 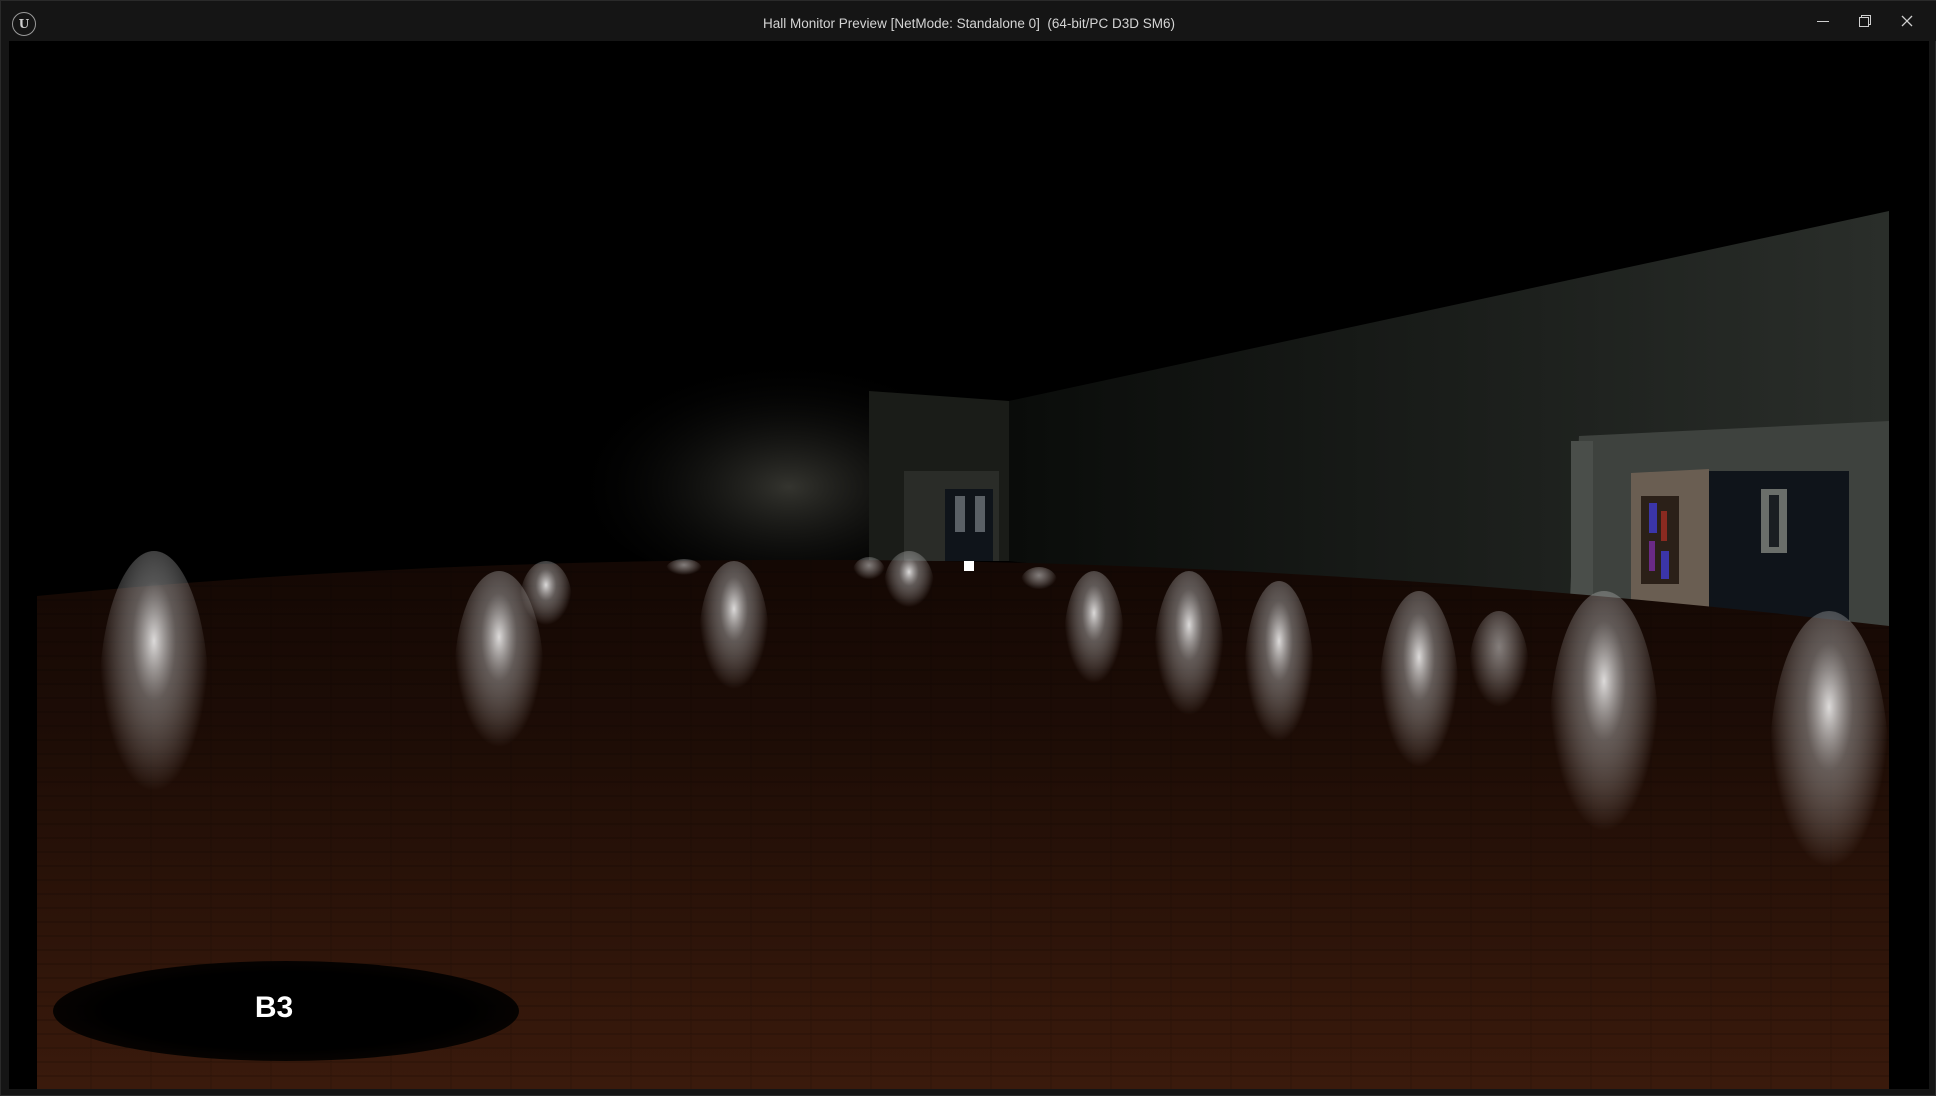 What do you see at coordinates (274, 1007) in the screenshot?
I see `floor-indicator: B3` at bounding box center [274, 1007].